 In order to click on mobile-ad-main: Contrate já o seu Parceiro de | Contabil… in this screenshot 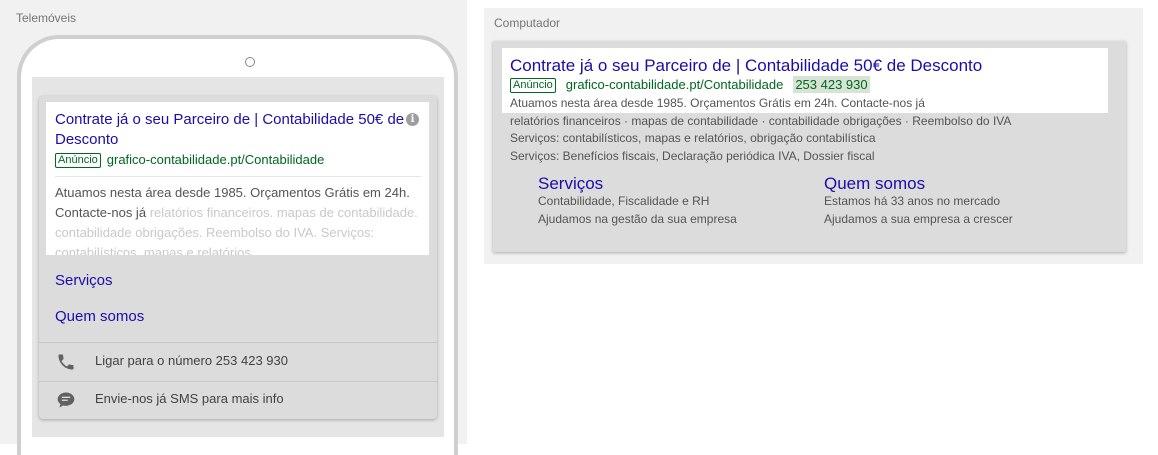, I will do `click(237, 178)`.